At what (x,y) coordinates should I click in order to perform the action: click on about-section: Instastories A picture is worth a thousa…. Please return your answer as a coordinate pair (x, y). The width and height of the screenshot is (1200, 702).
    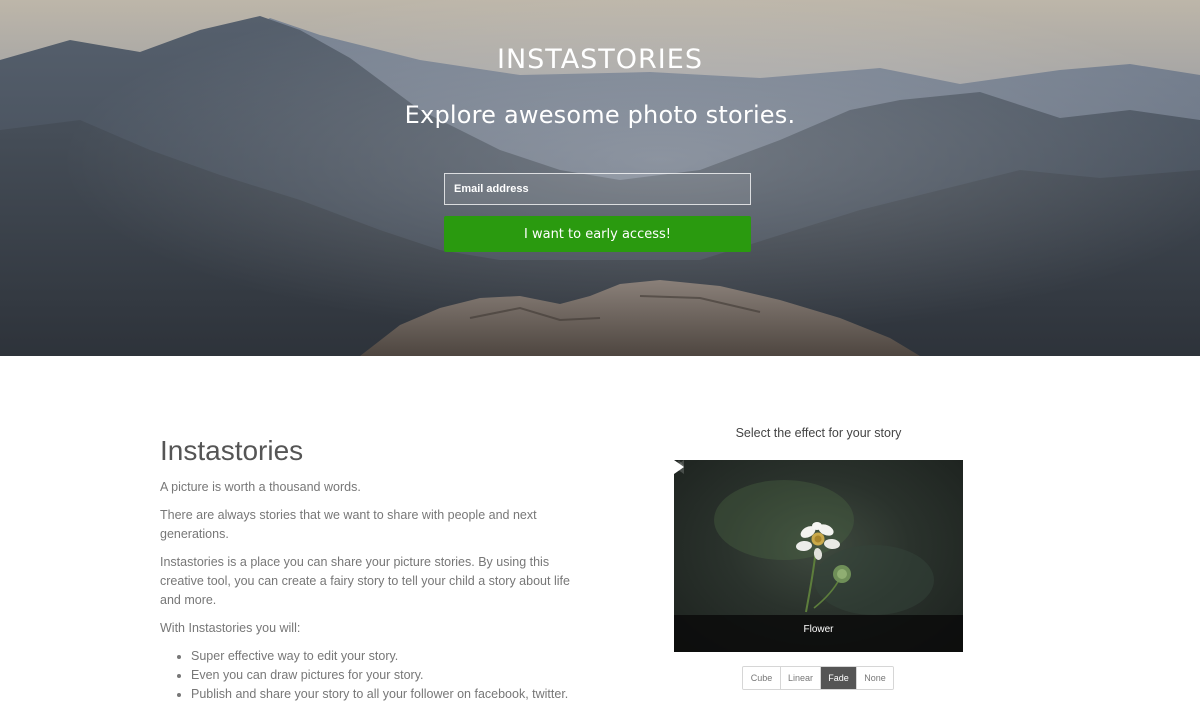
    Looking at the image, I should click on (375, 568).